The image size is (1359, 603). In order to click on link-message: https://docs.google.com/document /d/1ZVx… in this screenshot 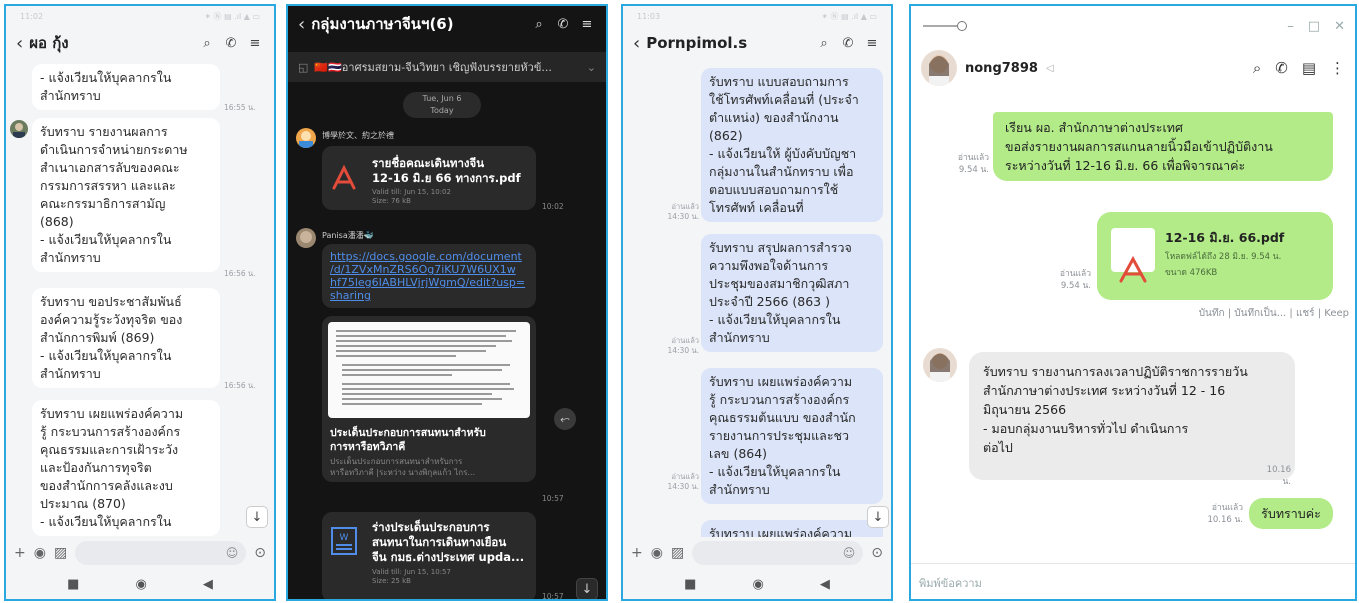, I will do `click(429, 276)`.